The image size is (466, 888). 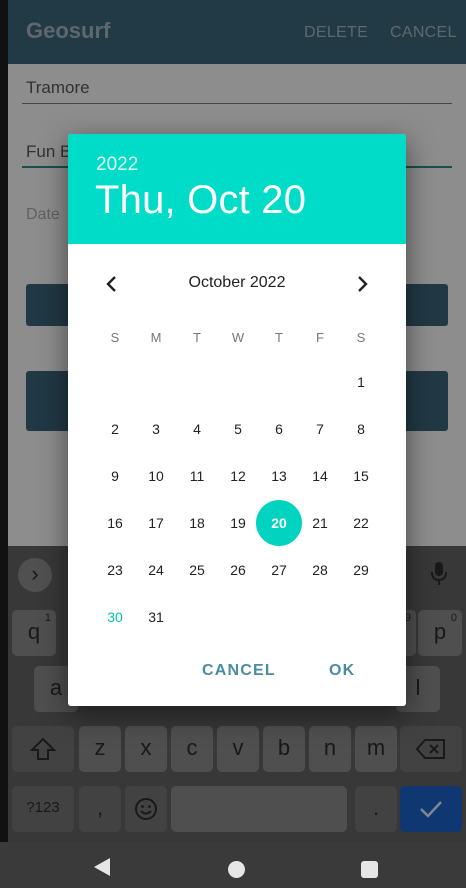 I want to click on calendar-day: 22, so click(x=361, y=523).